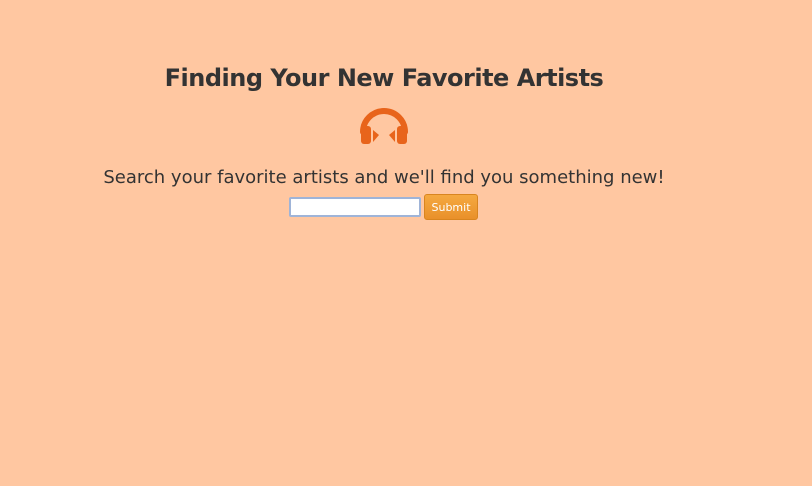 This screenshot has height=486, width=812. I want to click on page-title: Finding Your New Favorite Artists, so click(384, 78).